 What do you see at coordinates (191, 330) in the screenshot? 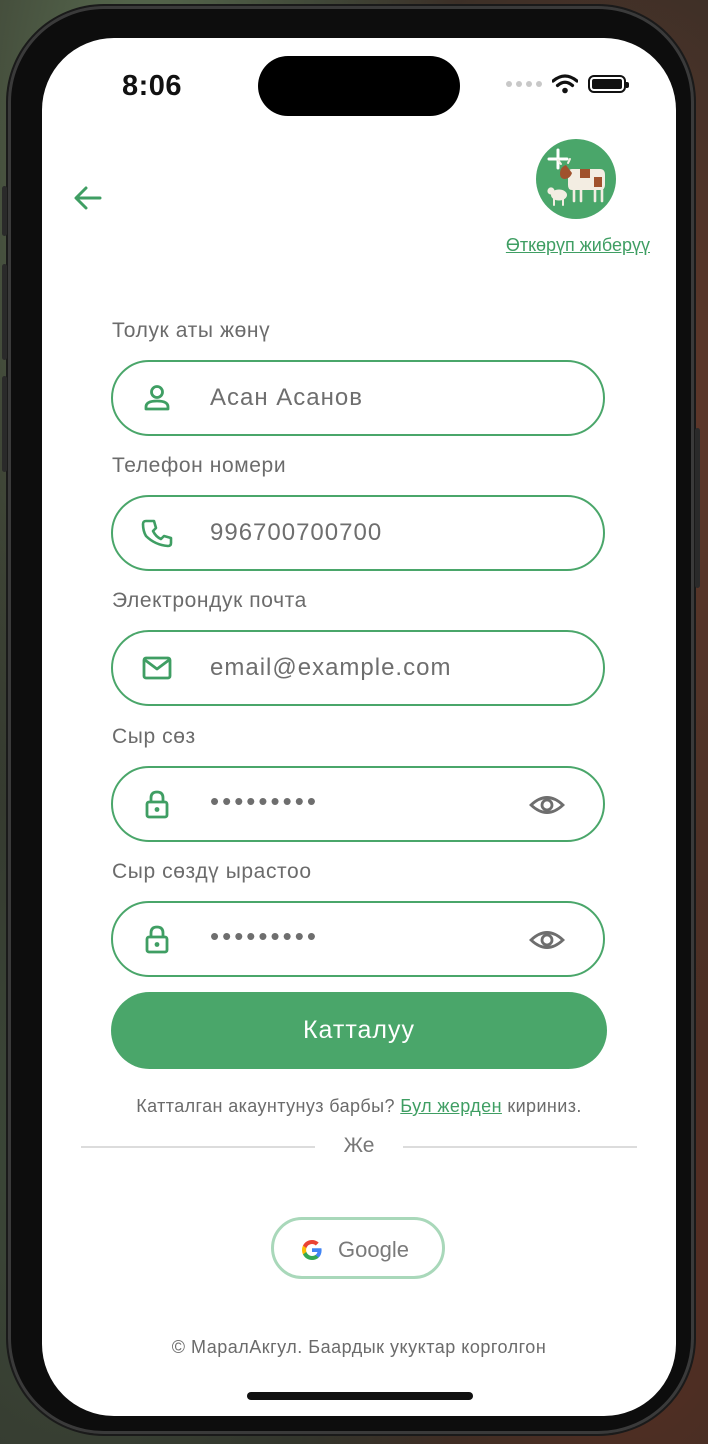
I see `full-name-label: Толук аты жөнү` at bounding box center [191, 330].